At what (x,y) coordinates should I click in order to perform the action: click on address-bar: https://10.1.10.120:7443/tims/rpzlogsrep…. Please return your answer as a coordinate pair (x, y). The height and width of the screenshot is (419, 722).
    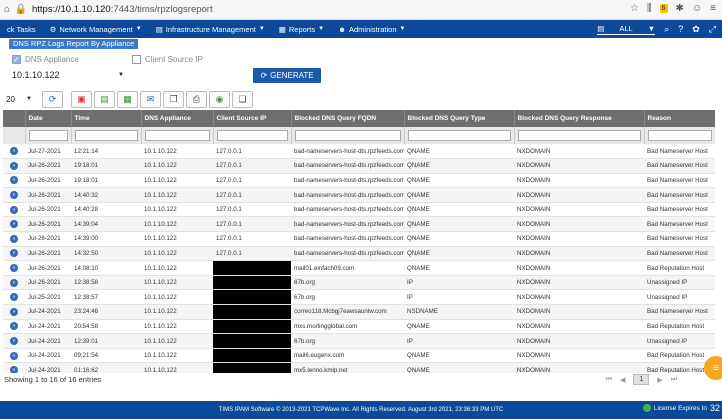
    Looking at the image, I should click on (122, 9).